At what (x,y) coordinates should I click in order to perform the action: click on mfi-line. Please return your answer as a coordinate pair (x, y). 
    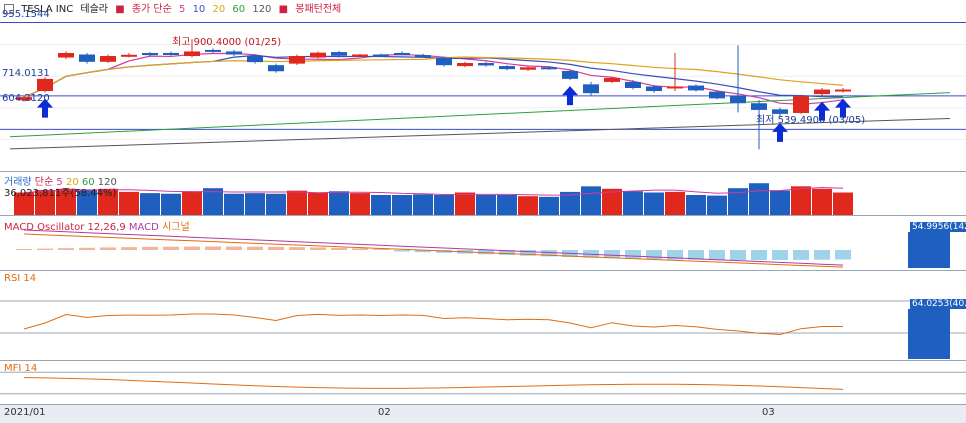
    Looking at the image, I should click on (433, 383).